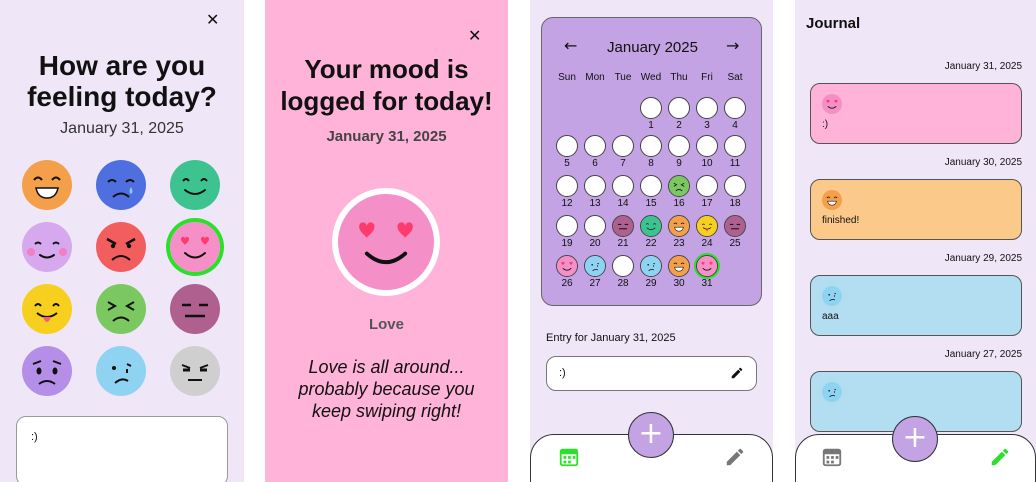 The image size is (1036, 482). I want to click on angry-face-icon, so click(121, 247).